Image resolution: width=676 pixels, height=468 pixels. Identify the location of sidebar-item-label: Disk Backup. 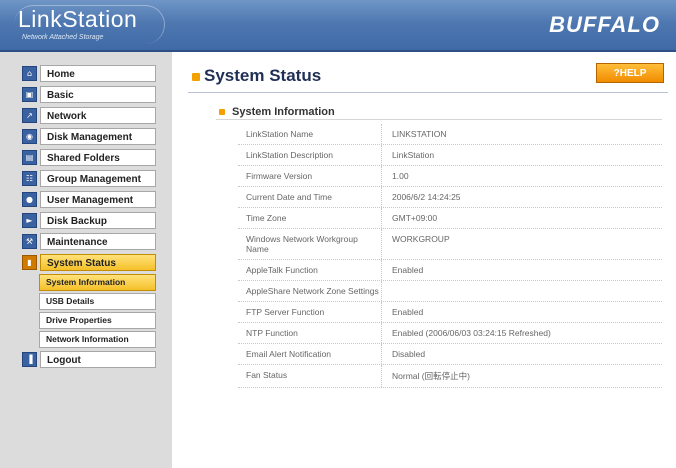
(98, 220).